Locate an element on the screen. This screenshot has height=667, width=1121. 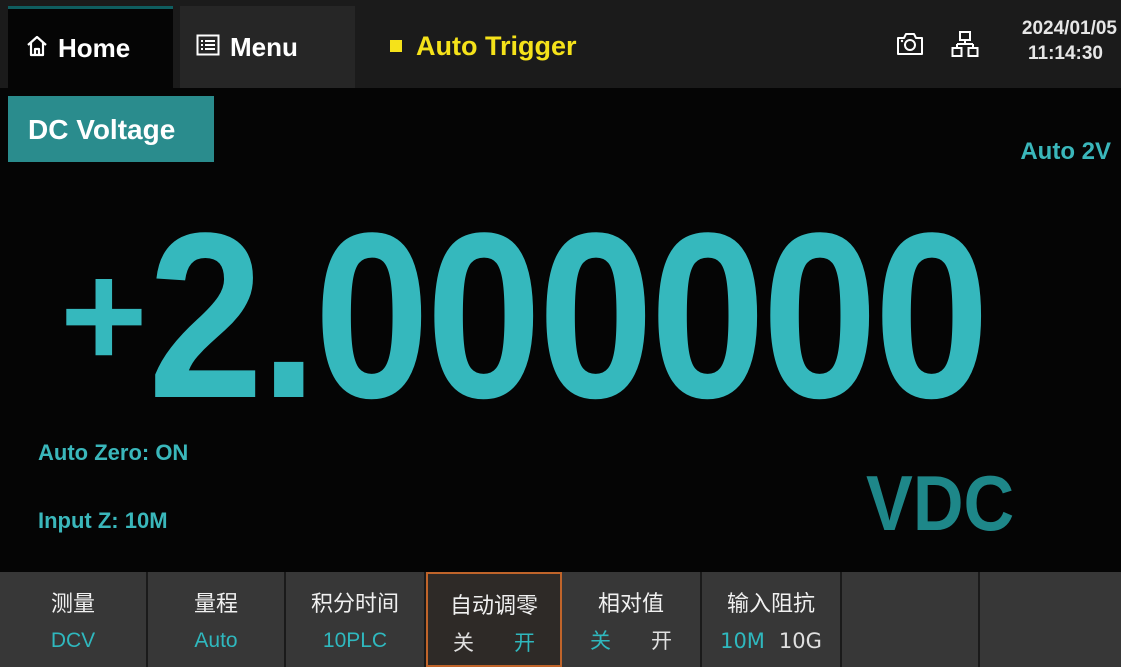
function-label: DC Voltage is located at coordinates (111, 129).